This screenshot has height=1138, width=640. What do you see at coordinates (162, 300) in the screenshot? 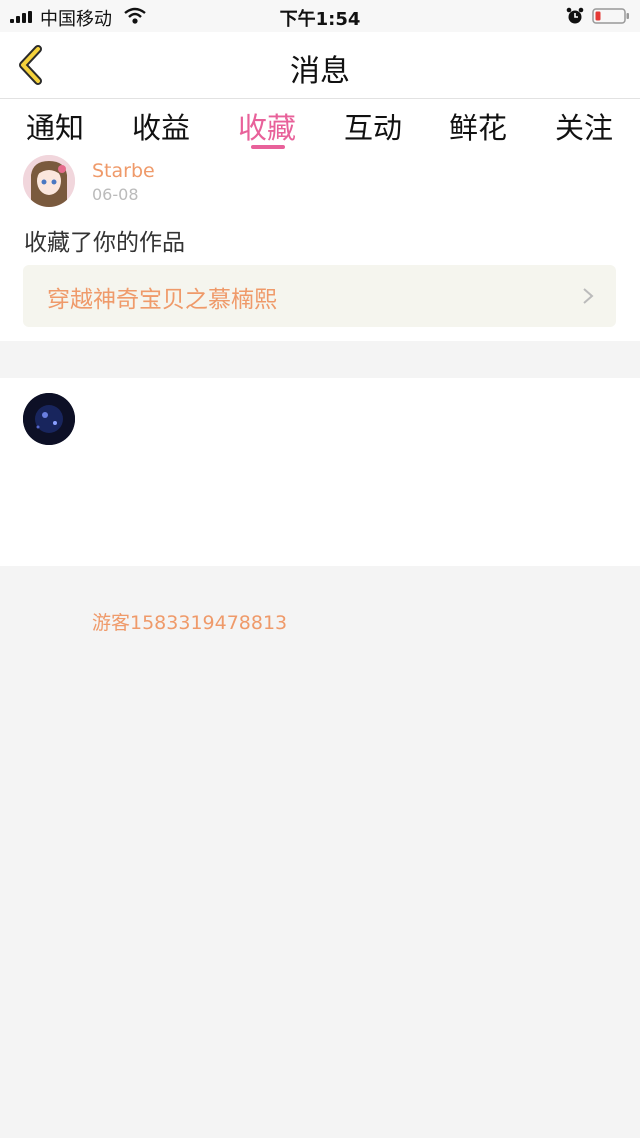
I see `work-title: 穿越神奇宝贝之慕楠熙` at bounding box center [162, 300].